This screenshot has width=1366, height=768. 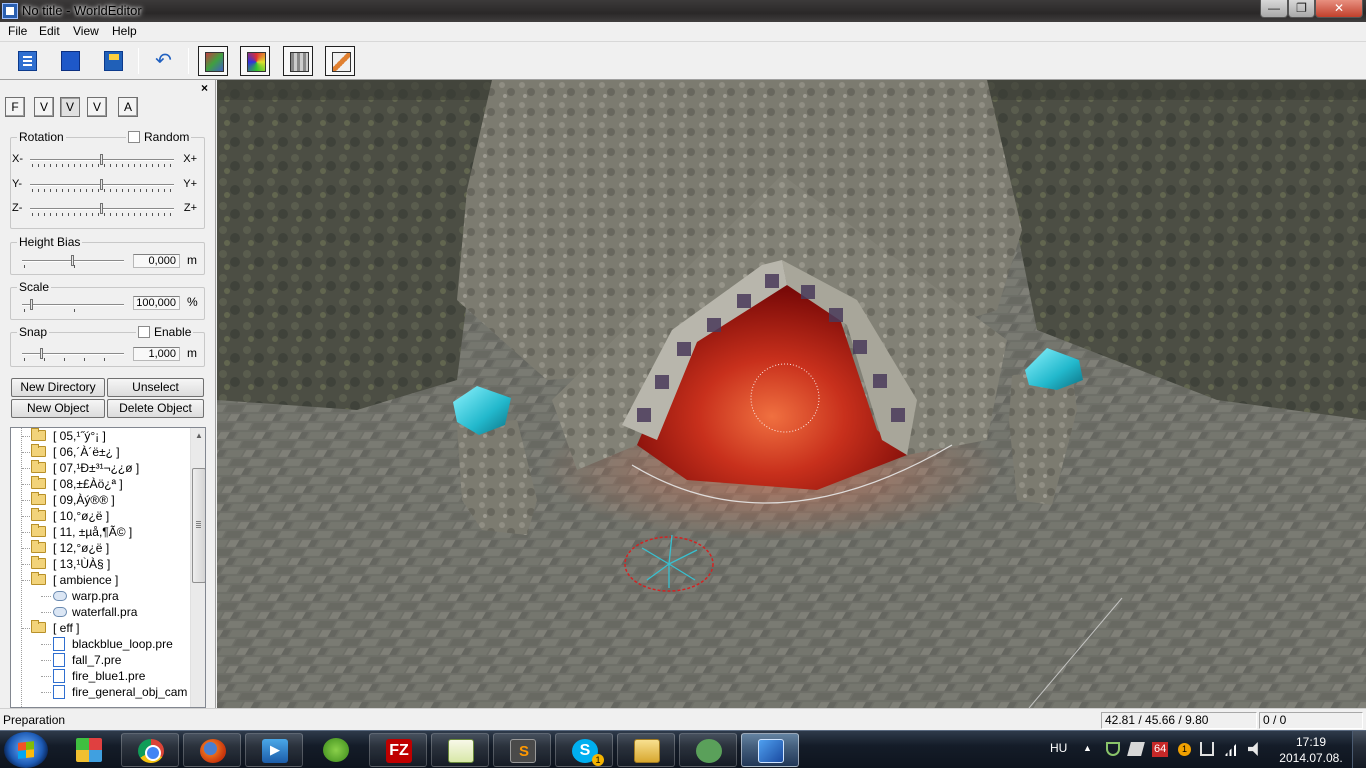 What do you see at coordinates (213, 61) in the screenshot?
I see `object-mode-button` at bounding box center [213, 61].